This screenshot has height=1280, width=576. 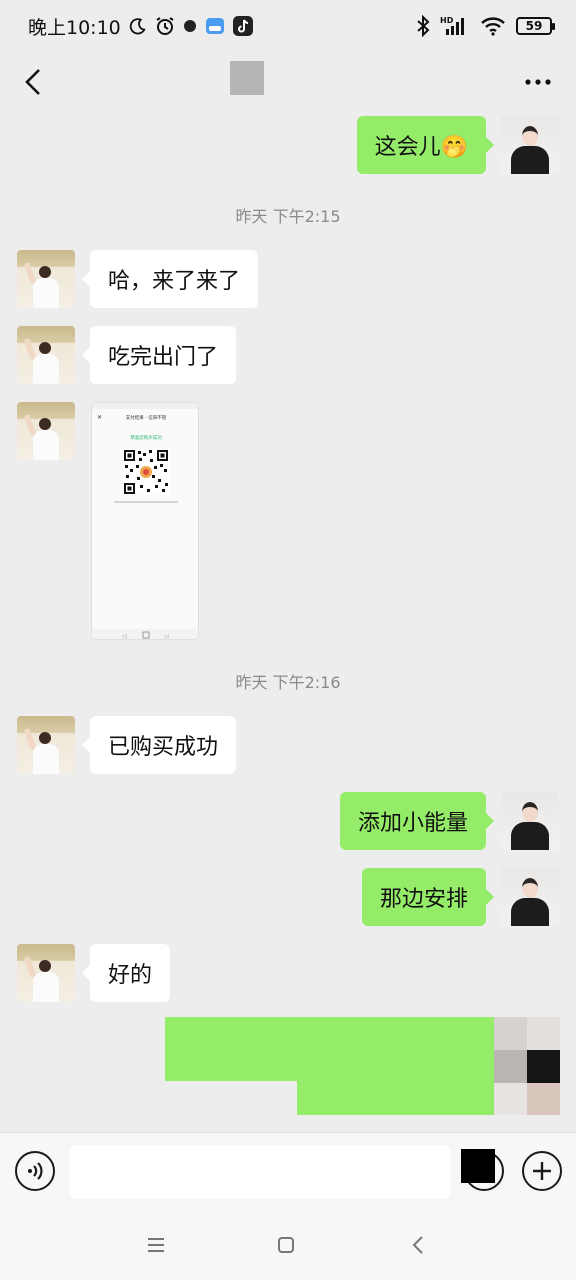 I want to click on input-bar, so click(x=288, y=1171).